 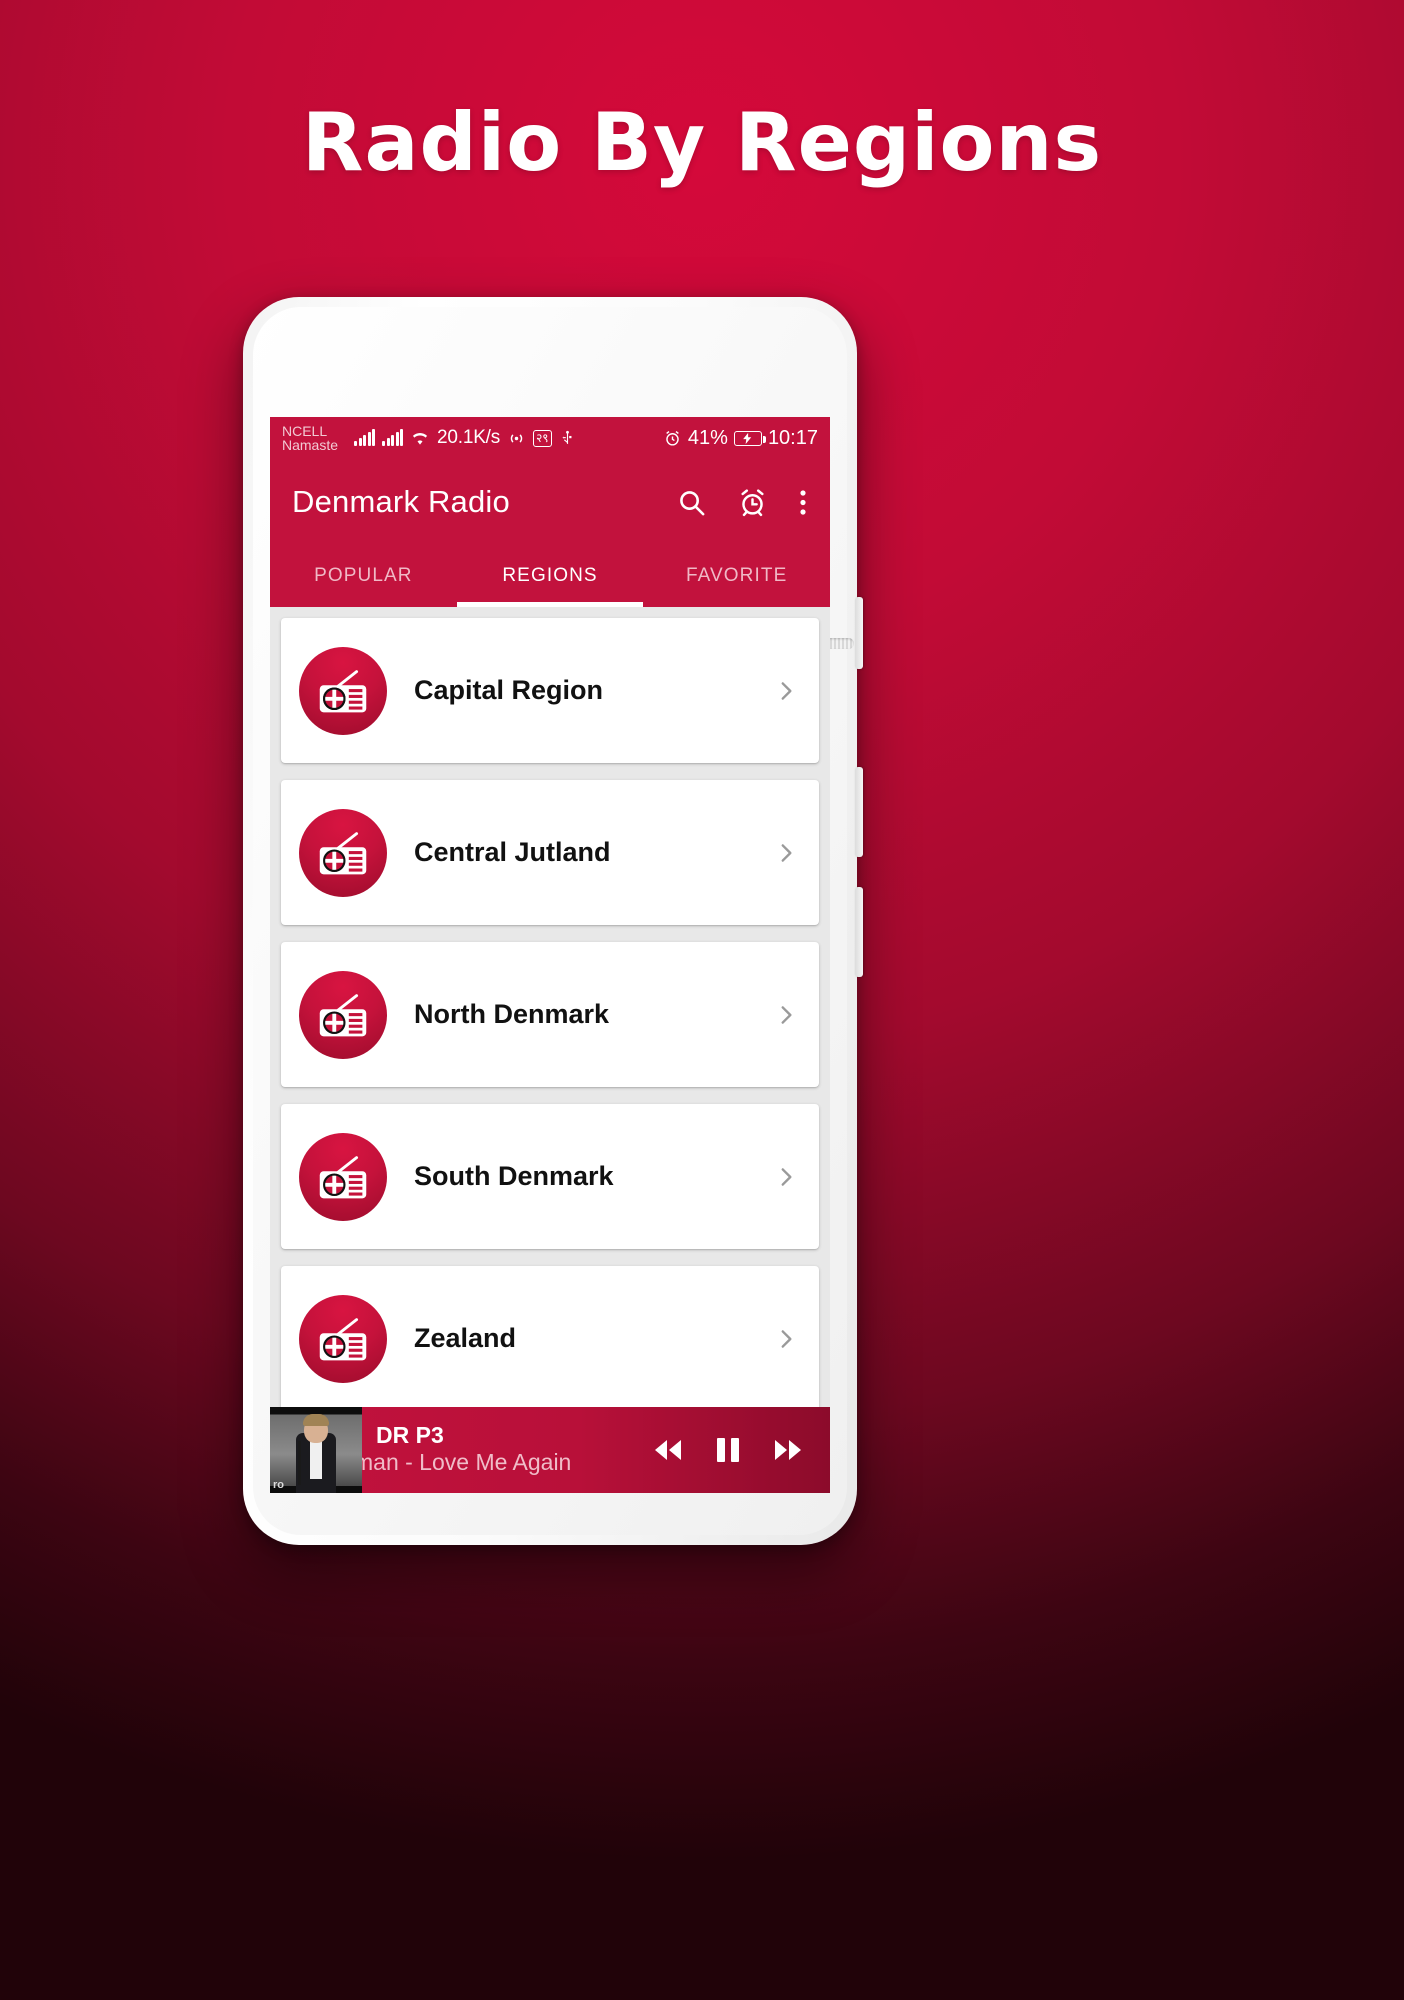 I want to click on tab-bar: POPULAR REGIONS FAVORITE, so click(x=550, y=576).